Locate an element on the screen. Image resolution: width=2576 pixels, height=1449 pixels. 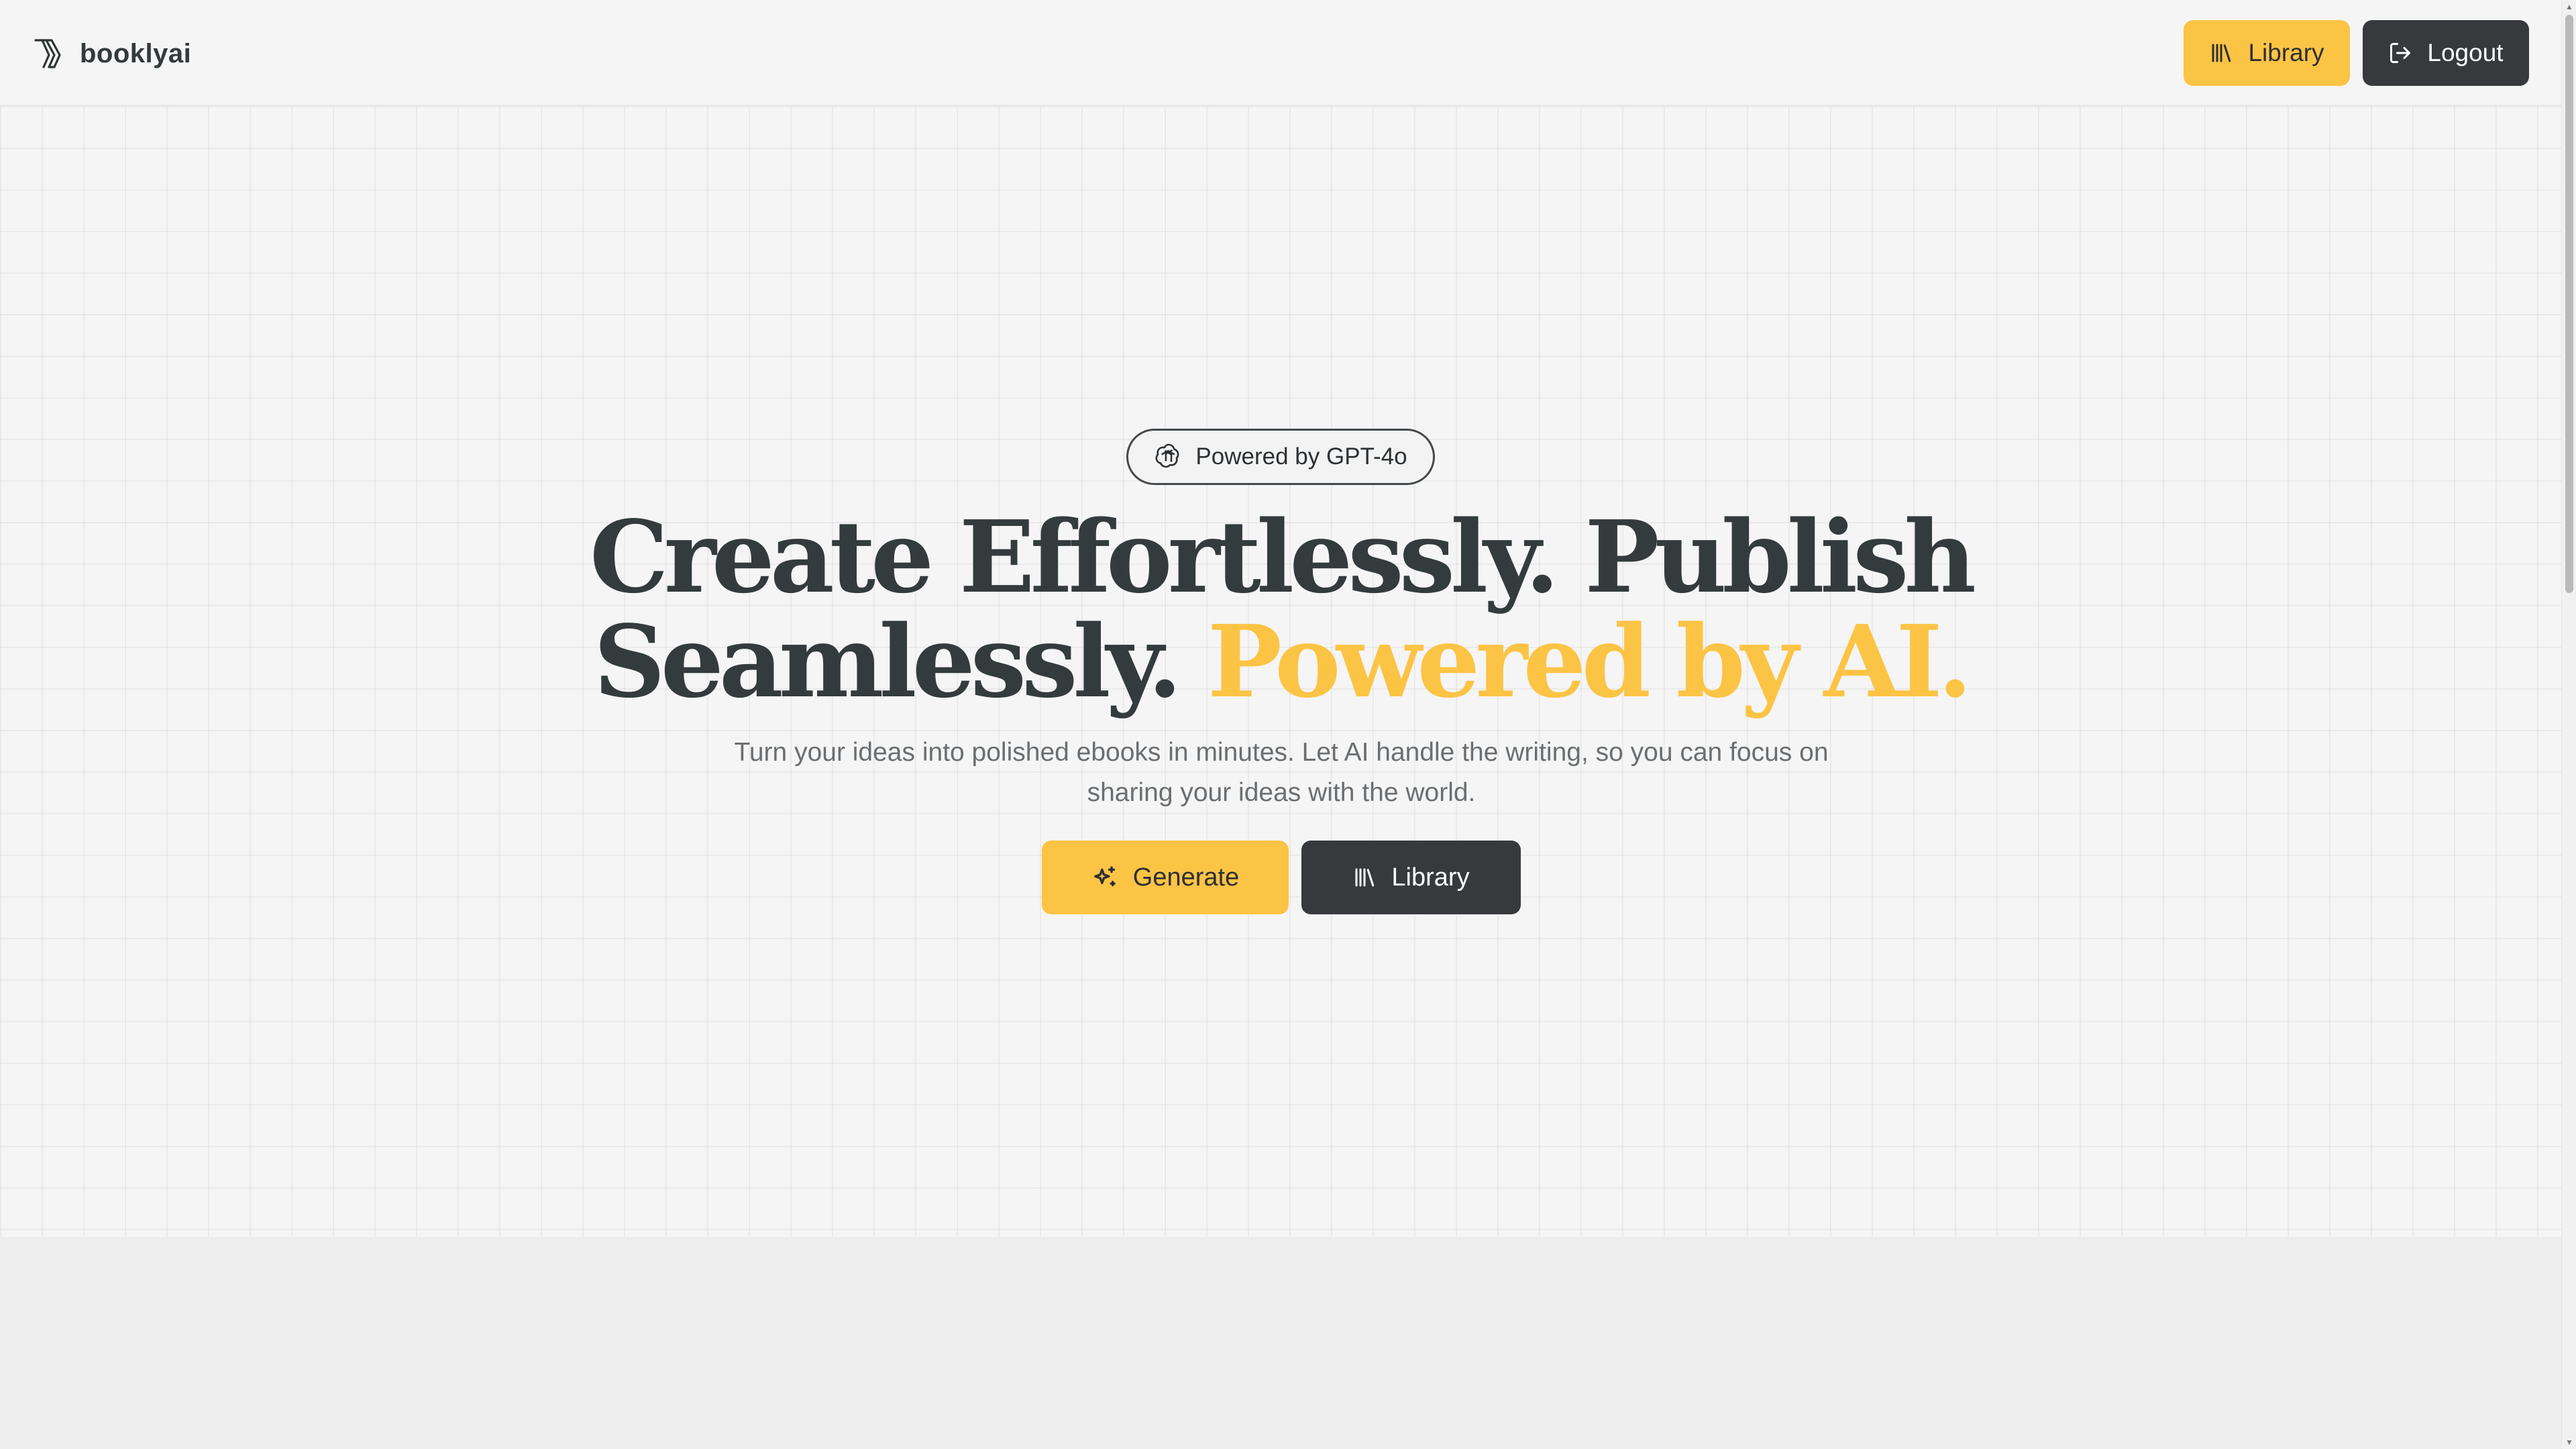
hero-library-button: Library is located at coordinates (1411, 877).